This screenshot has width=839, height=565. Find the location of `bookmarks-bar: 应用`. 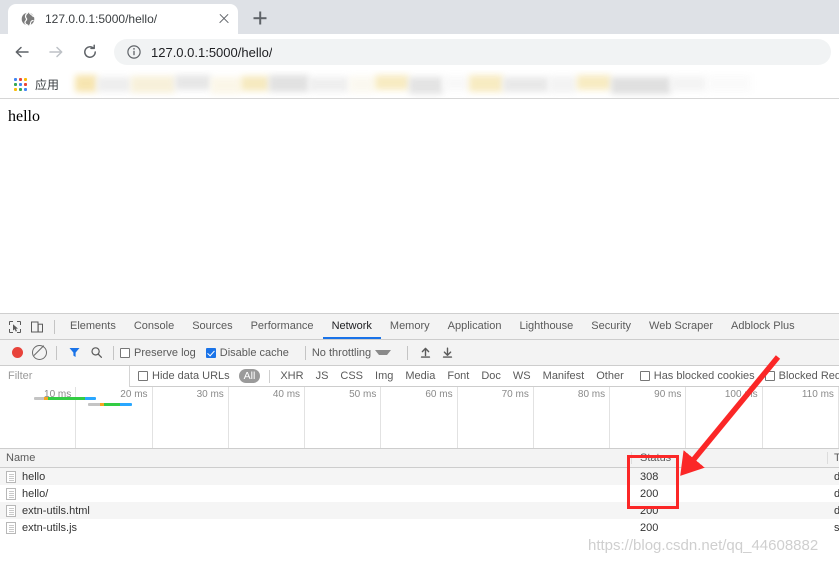

bookmarks-bar: 应用 is located at coordinates (419, 84).